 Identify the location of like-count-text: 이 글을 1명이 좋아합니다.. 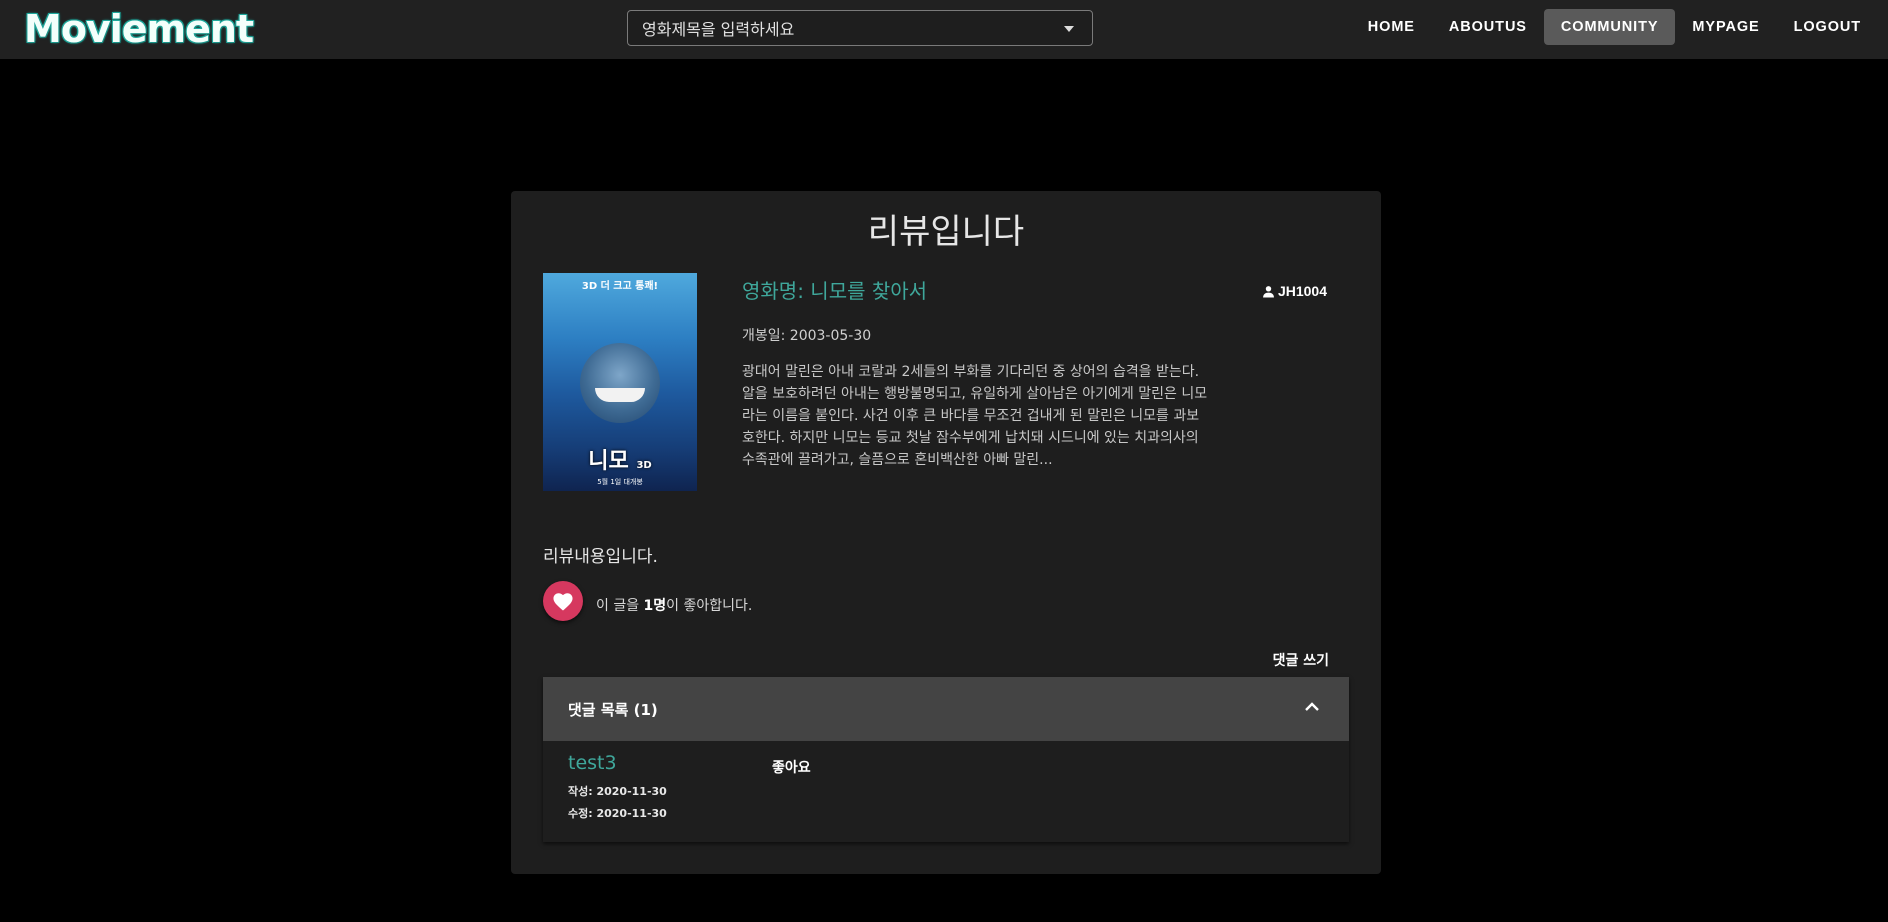
(674, 605).